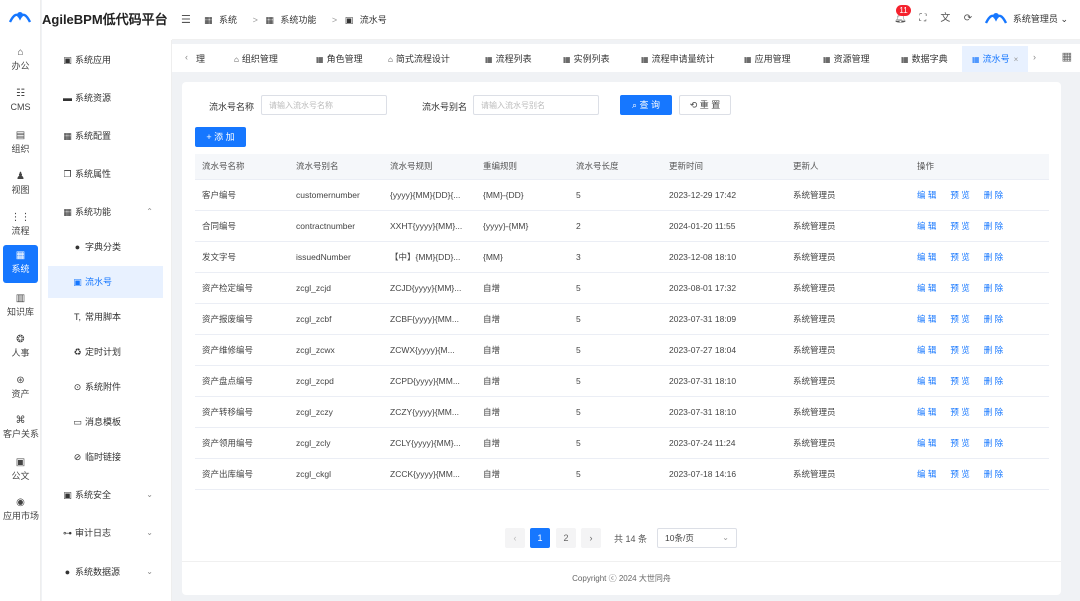 Image resolution: width=1080 pixels, height=601 pixels. I want to click on sidebar-item-3: ▦ 系统配置, so click(105, 136).